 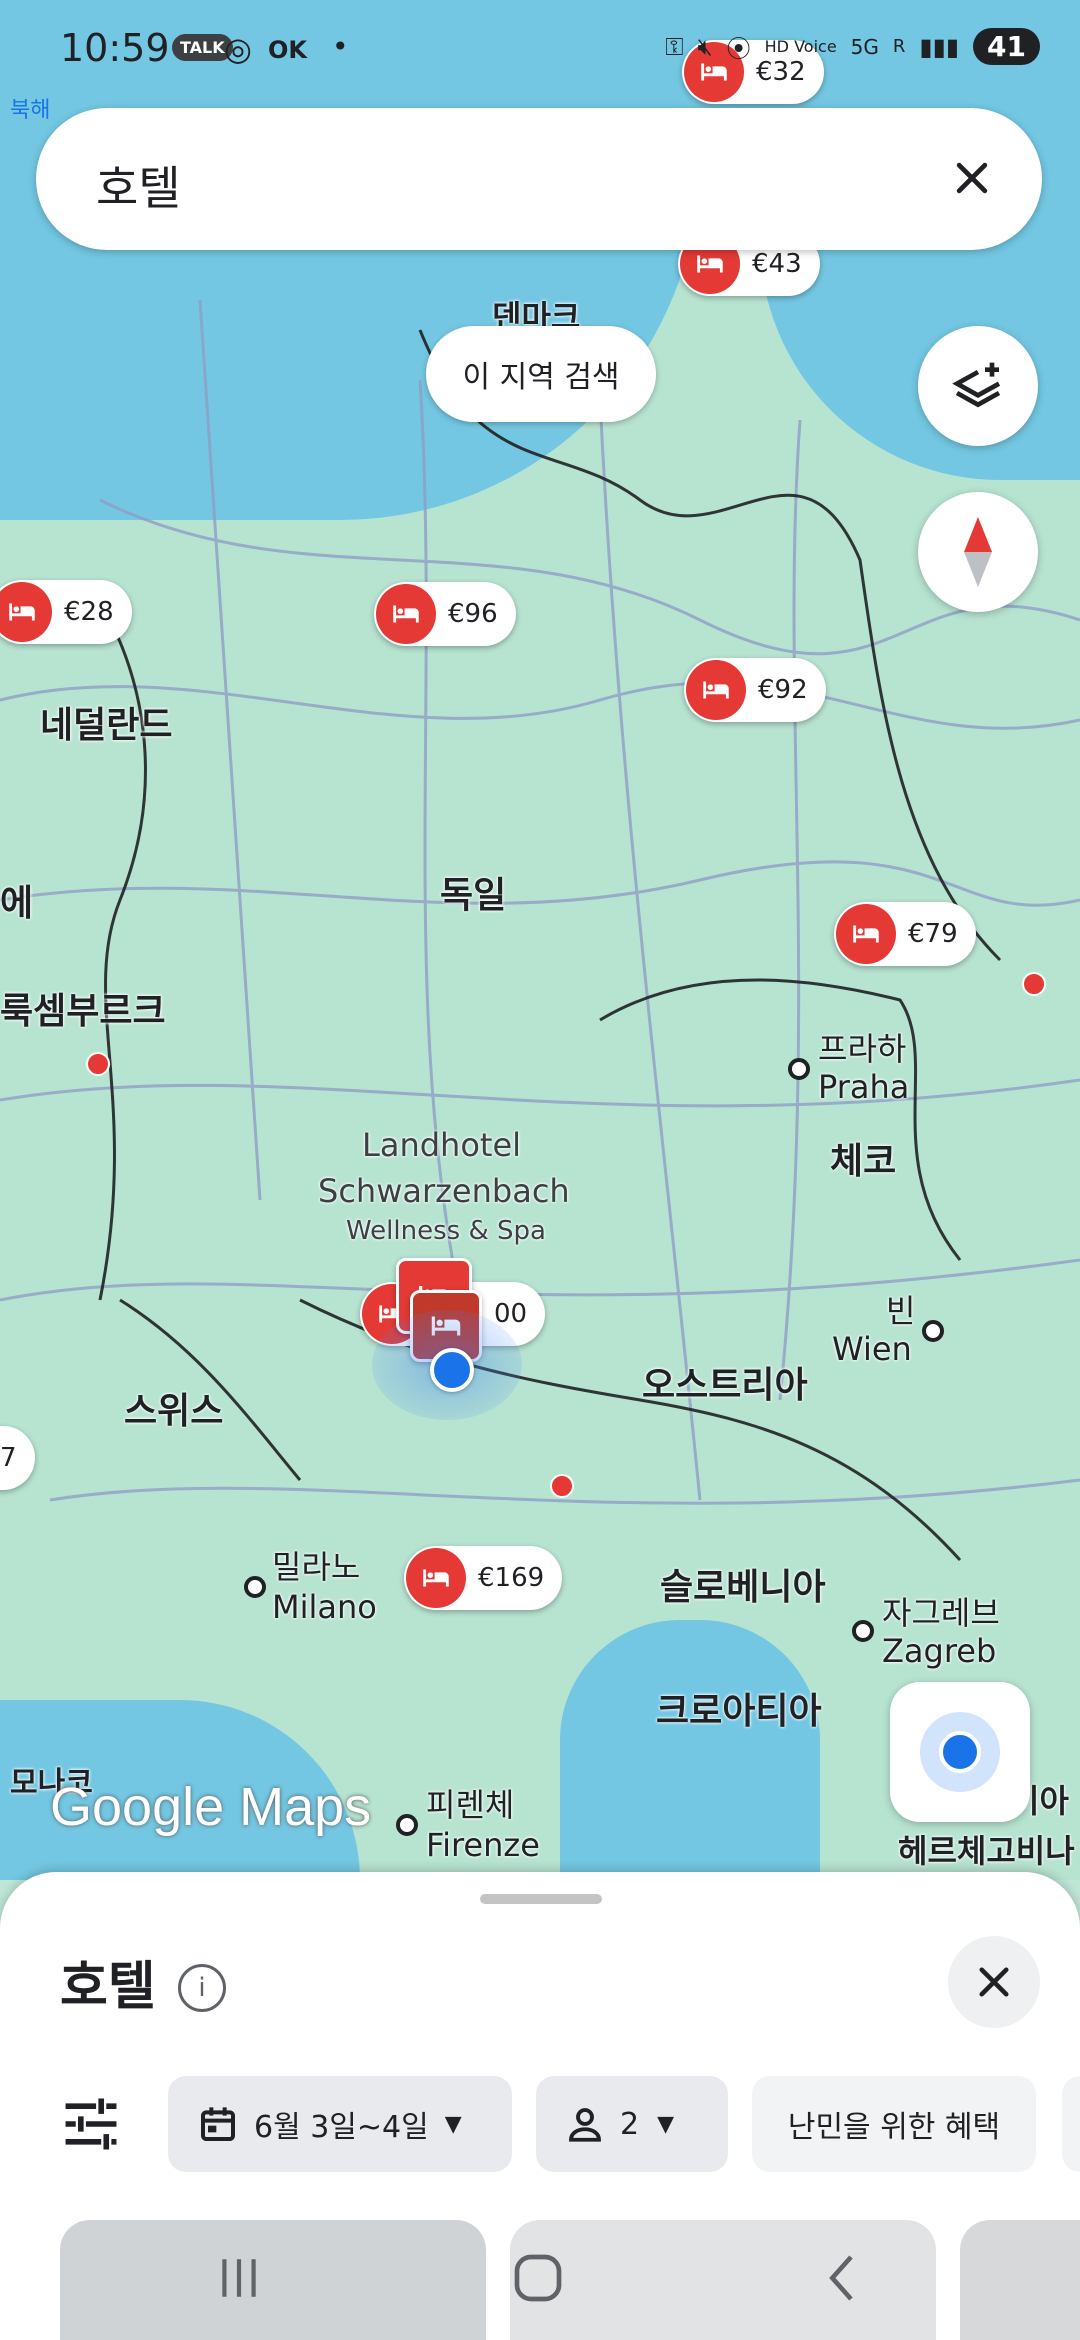 I want to click on hotel-price-pin: €92, so click(x=755, y=690).